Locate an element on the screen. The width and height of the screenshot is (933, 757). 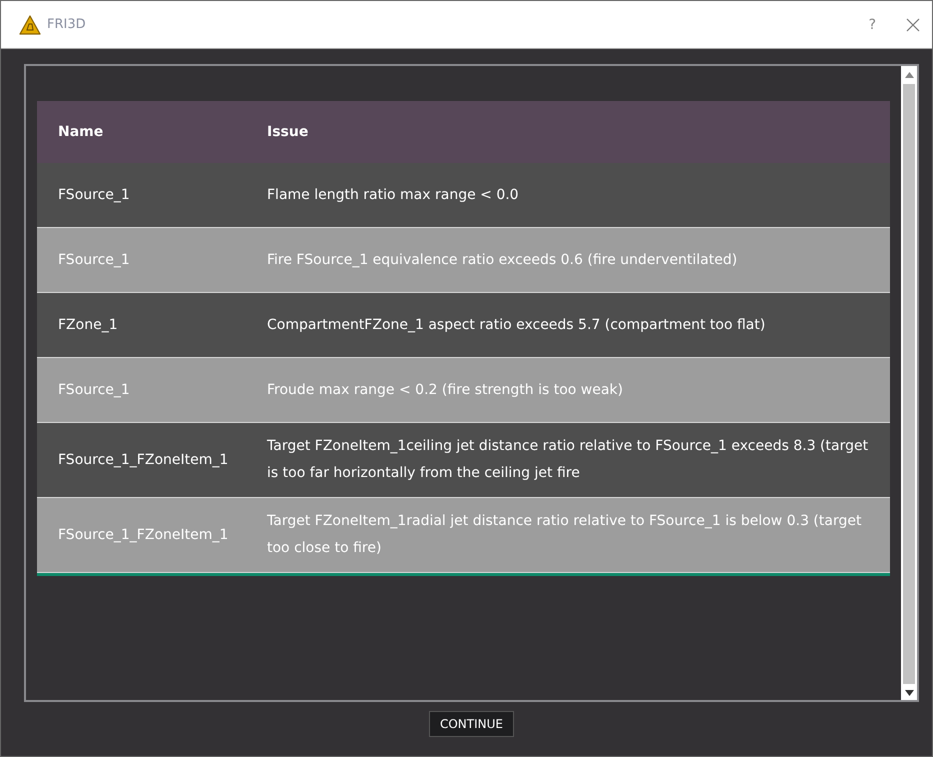
table-cell-text: Target FZoneItem_1ceiling jet distance ratio relative to FSource_1 exceeds 8.3 (target is too far horizontally from the ceiling jet fire is located at coordinates (568, 460).